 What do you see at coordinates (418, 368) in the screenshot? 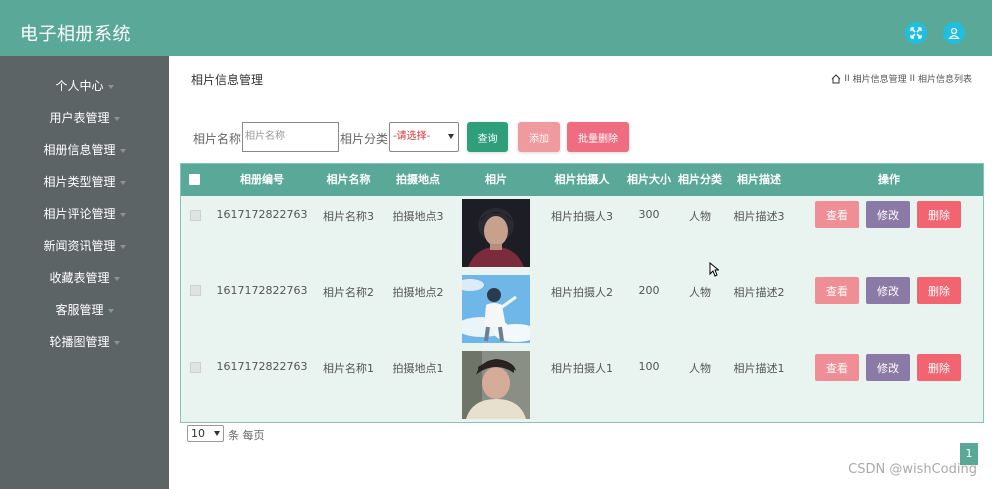
I see `cell-location: 拍摄地点1` at bounding box center [418, 368].